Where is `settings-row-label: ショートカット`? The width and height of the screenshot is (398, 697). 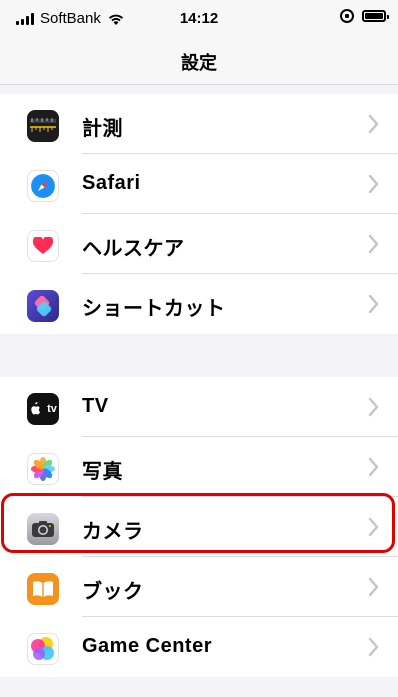 settings-row-label: ショートカット is located at coordinates (154, 309).